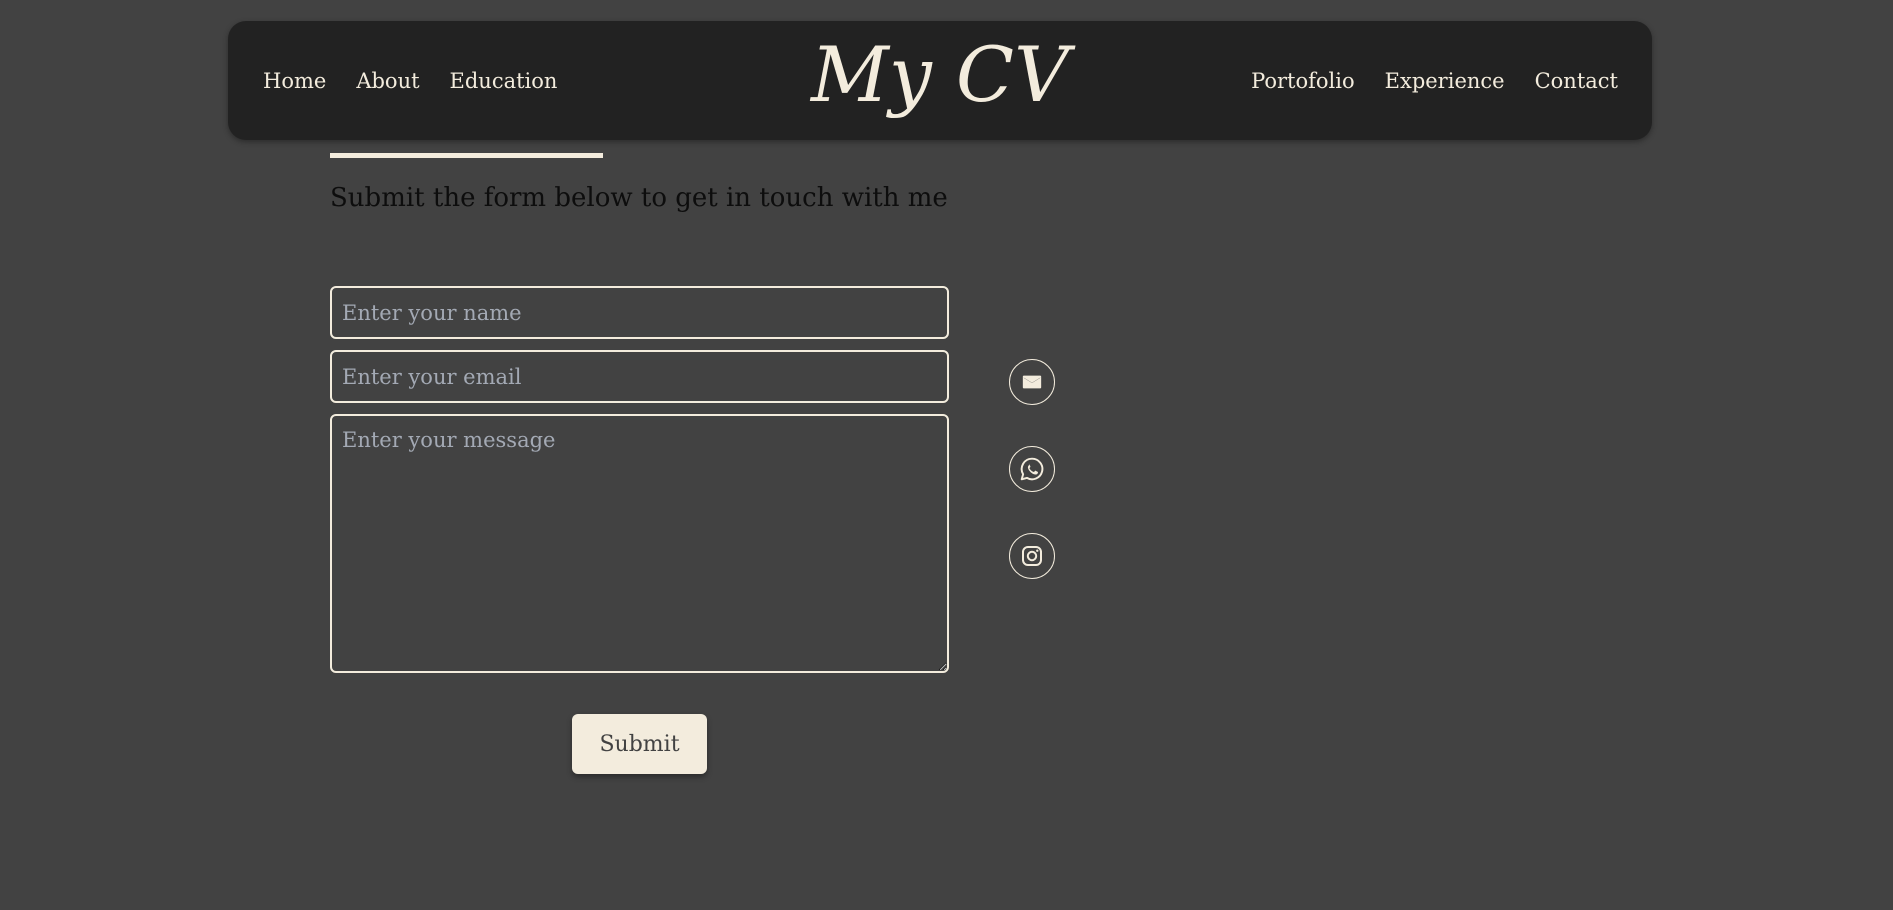  Describe the element at coordinates (387, 81) in the screenshot. I see `nav-about-link: About` at that location.